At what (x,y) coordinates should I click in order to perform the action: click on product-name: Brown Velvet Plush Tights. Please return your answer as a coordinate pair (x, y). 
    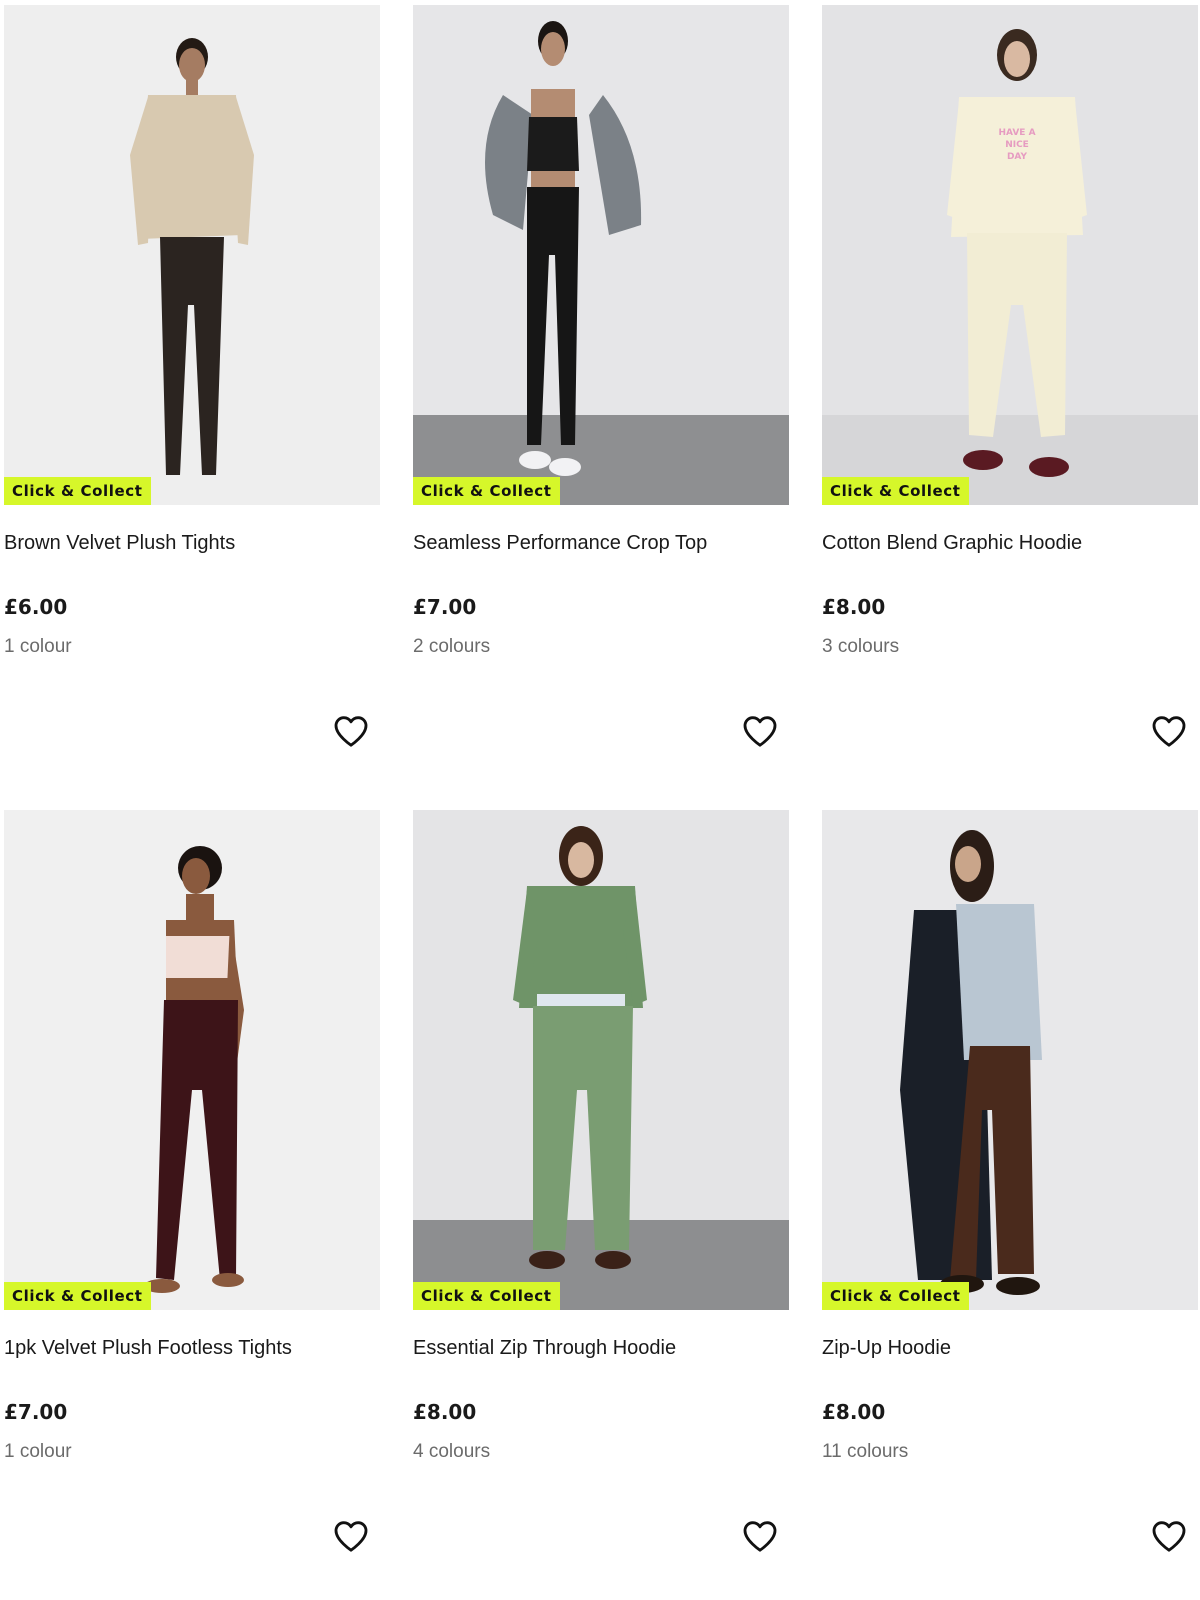
    Looking at the image, I should click on (192, 543).